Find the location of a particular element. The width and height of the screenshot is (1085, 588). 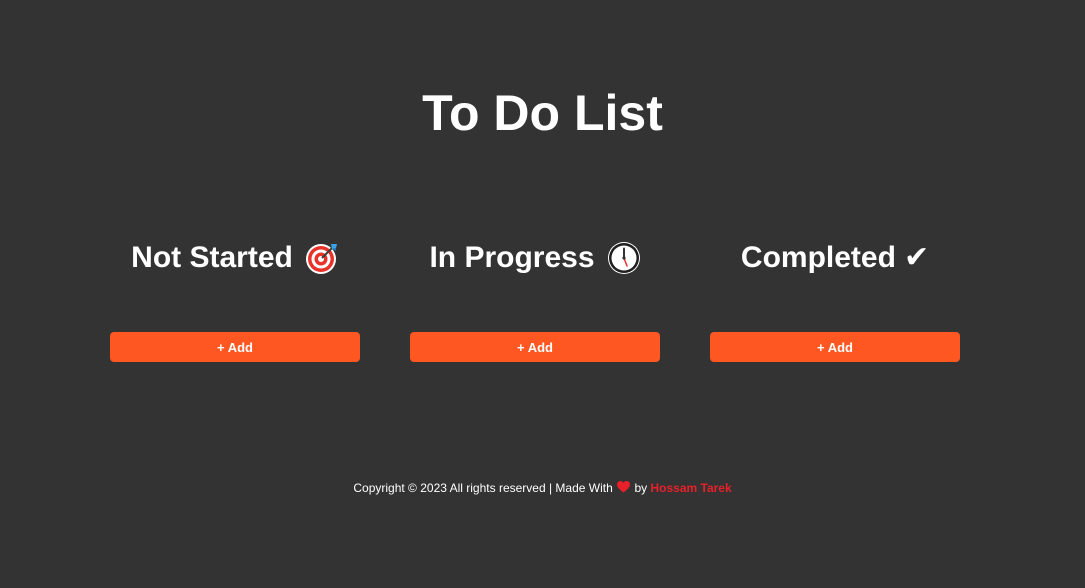

column-heading: Not Started is located at coordinates (235, 258).